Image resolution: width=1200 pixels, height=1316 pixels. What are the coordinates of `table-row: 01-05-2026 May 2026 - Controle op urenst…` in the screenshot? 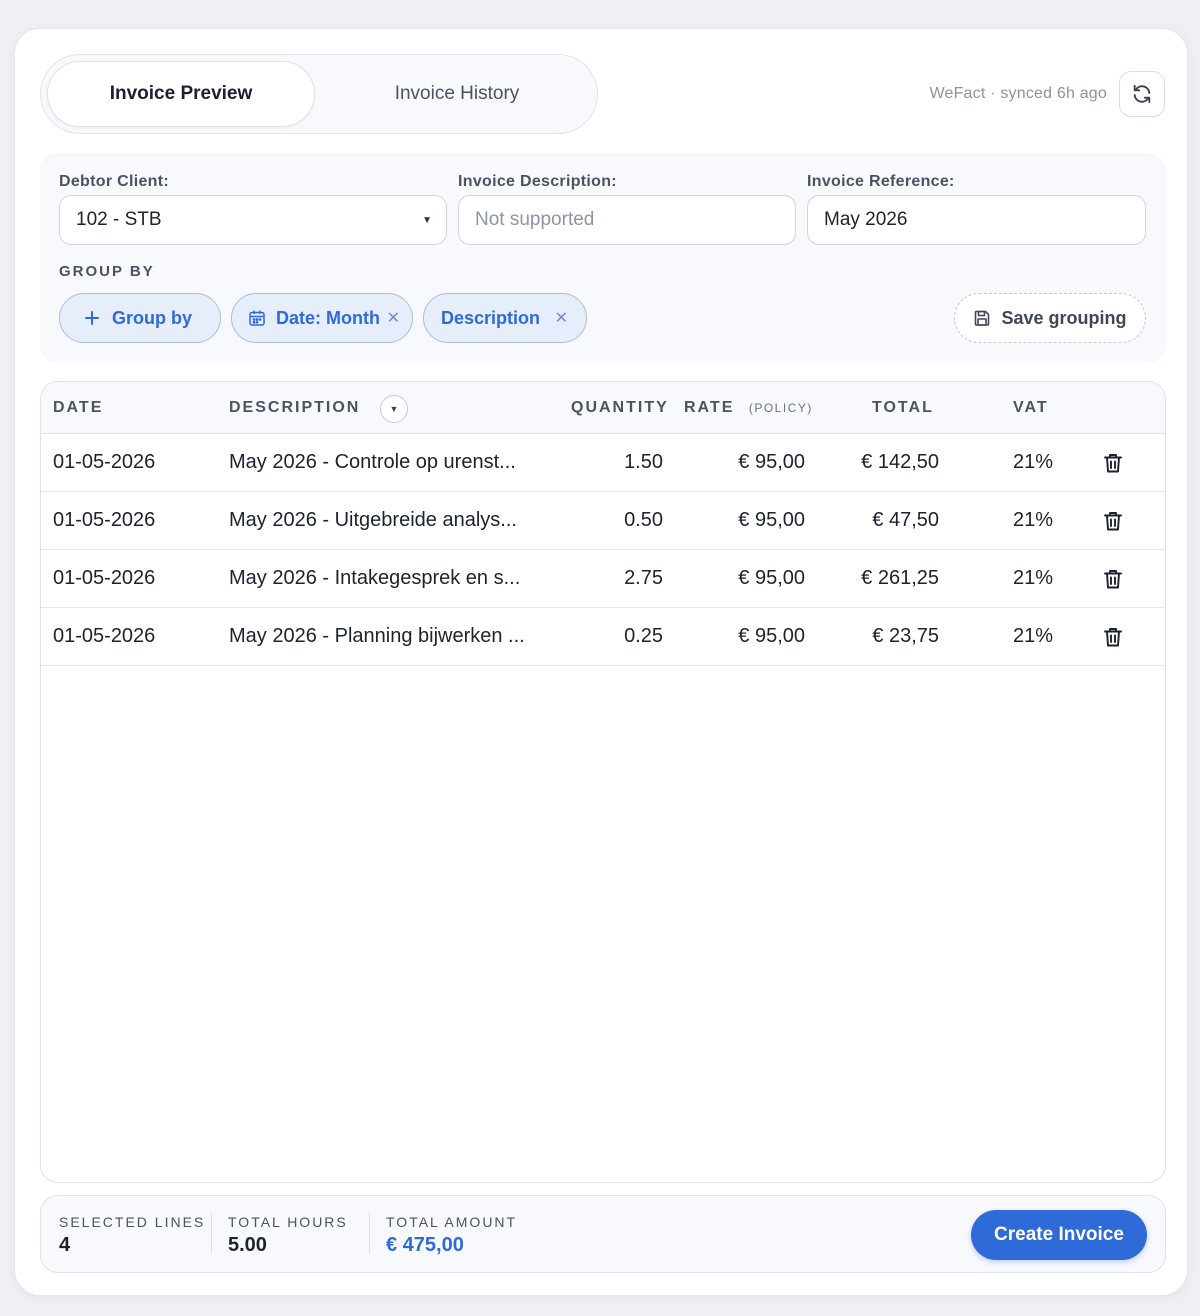 It's located at (603, 463).